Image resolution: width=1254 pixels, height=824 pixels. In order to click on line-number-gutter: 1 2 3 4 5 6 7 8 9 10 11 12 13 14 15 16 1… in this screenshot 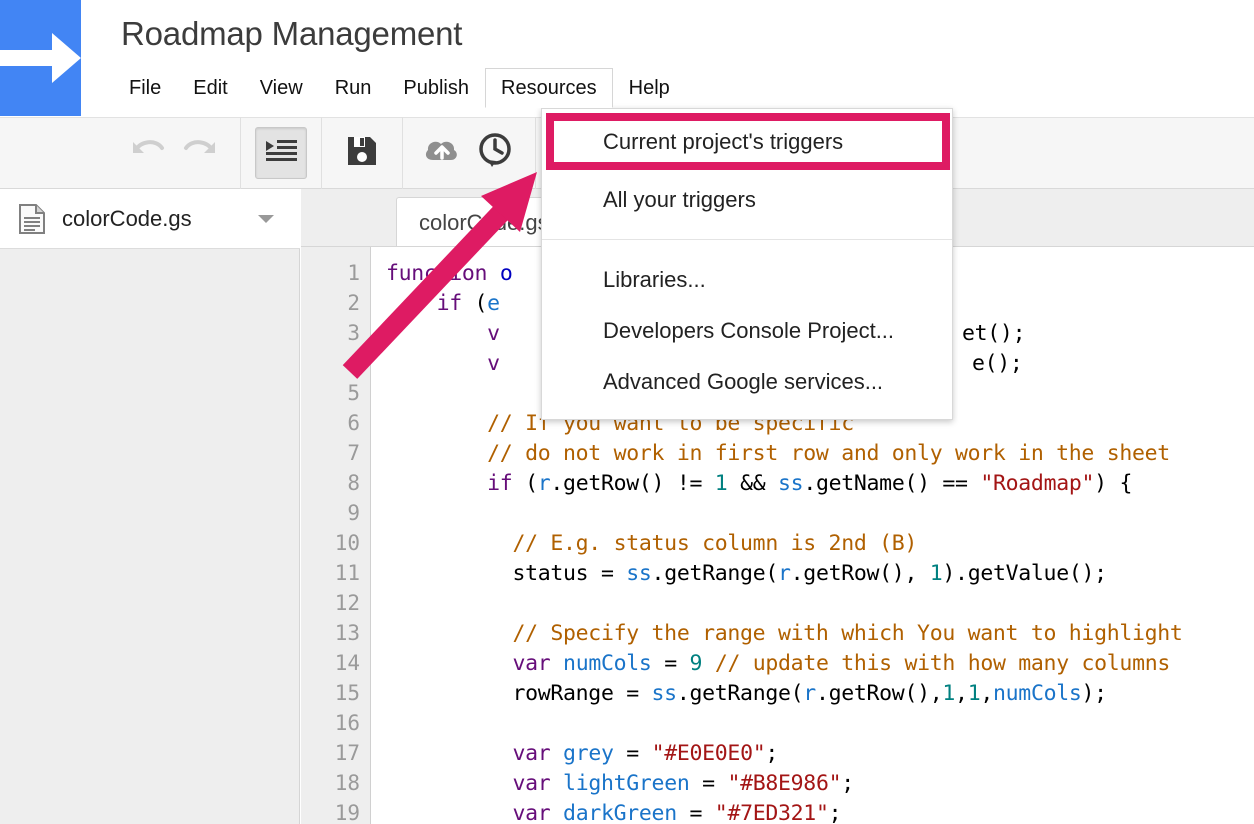, I will do `click(336, 535)`.